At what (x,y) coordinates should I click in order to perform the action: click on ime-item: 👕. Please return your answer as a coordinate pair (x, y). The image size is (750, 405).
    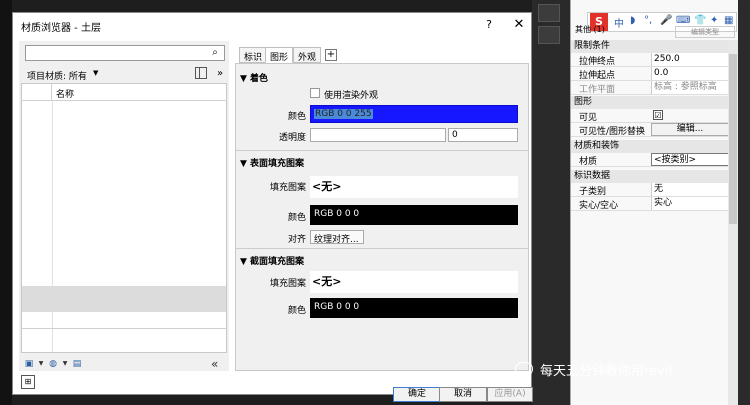
    Looking at the image, I should click on (700, 20).